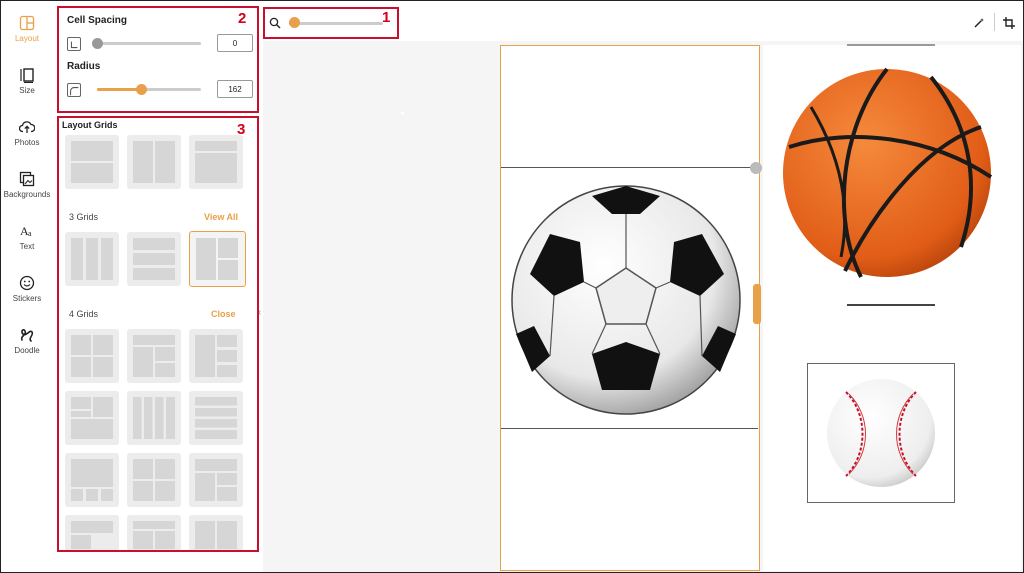 Image resolution: width=1024 pixels, height=573 pixels. What do you see at coordinates (887, 173) in the screenshot?
I see `basketball-photo` at bounding box center [887, 173].